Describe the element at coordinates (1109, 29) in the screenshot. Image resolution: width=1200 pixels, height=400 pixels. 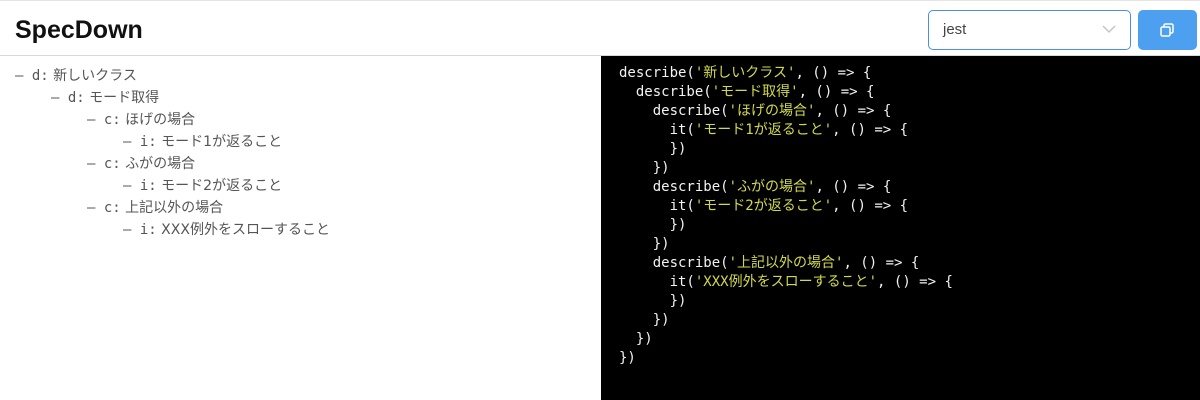
I see `chevron-down-icon` at that location.